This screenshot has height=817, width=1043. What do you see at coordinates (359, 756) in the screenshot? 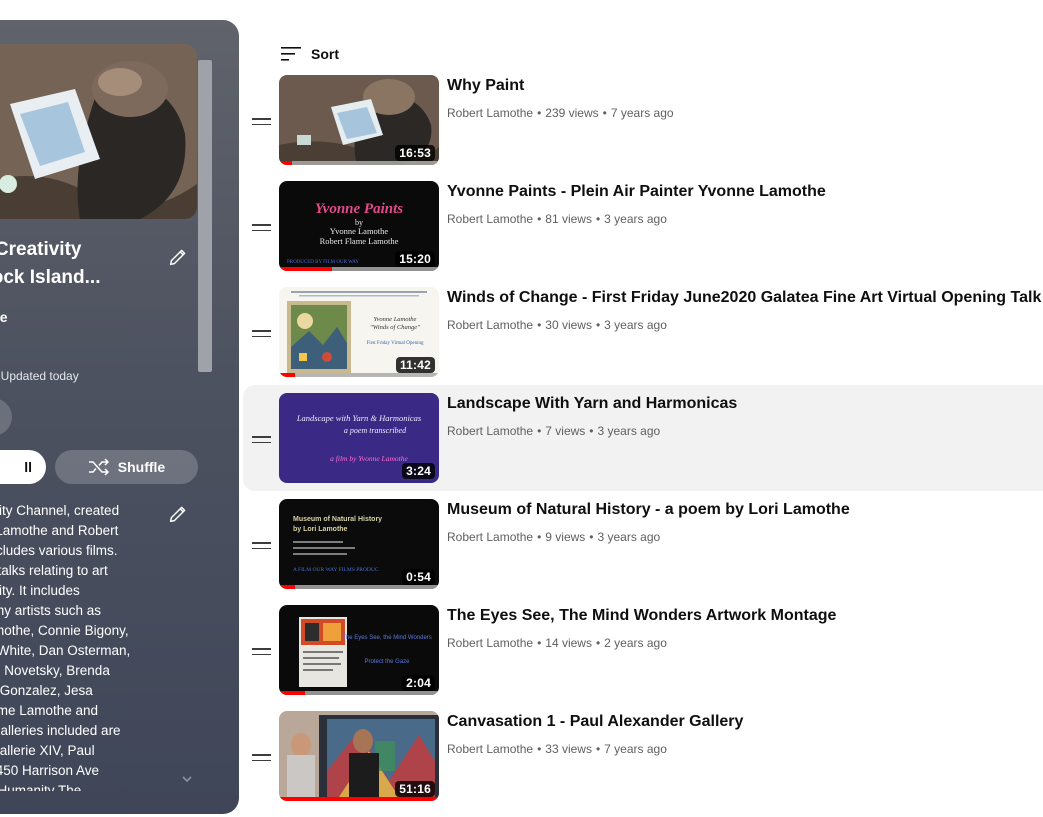
I see `video-thumbnail: 51:16` at bounding box center [359, 756].